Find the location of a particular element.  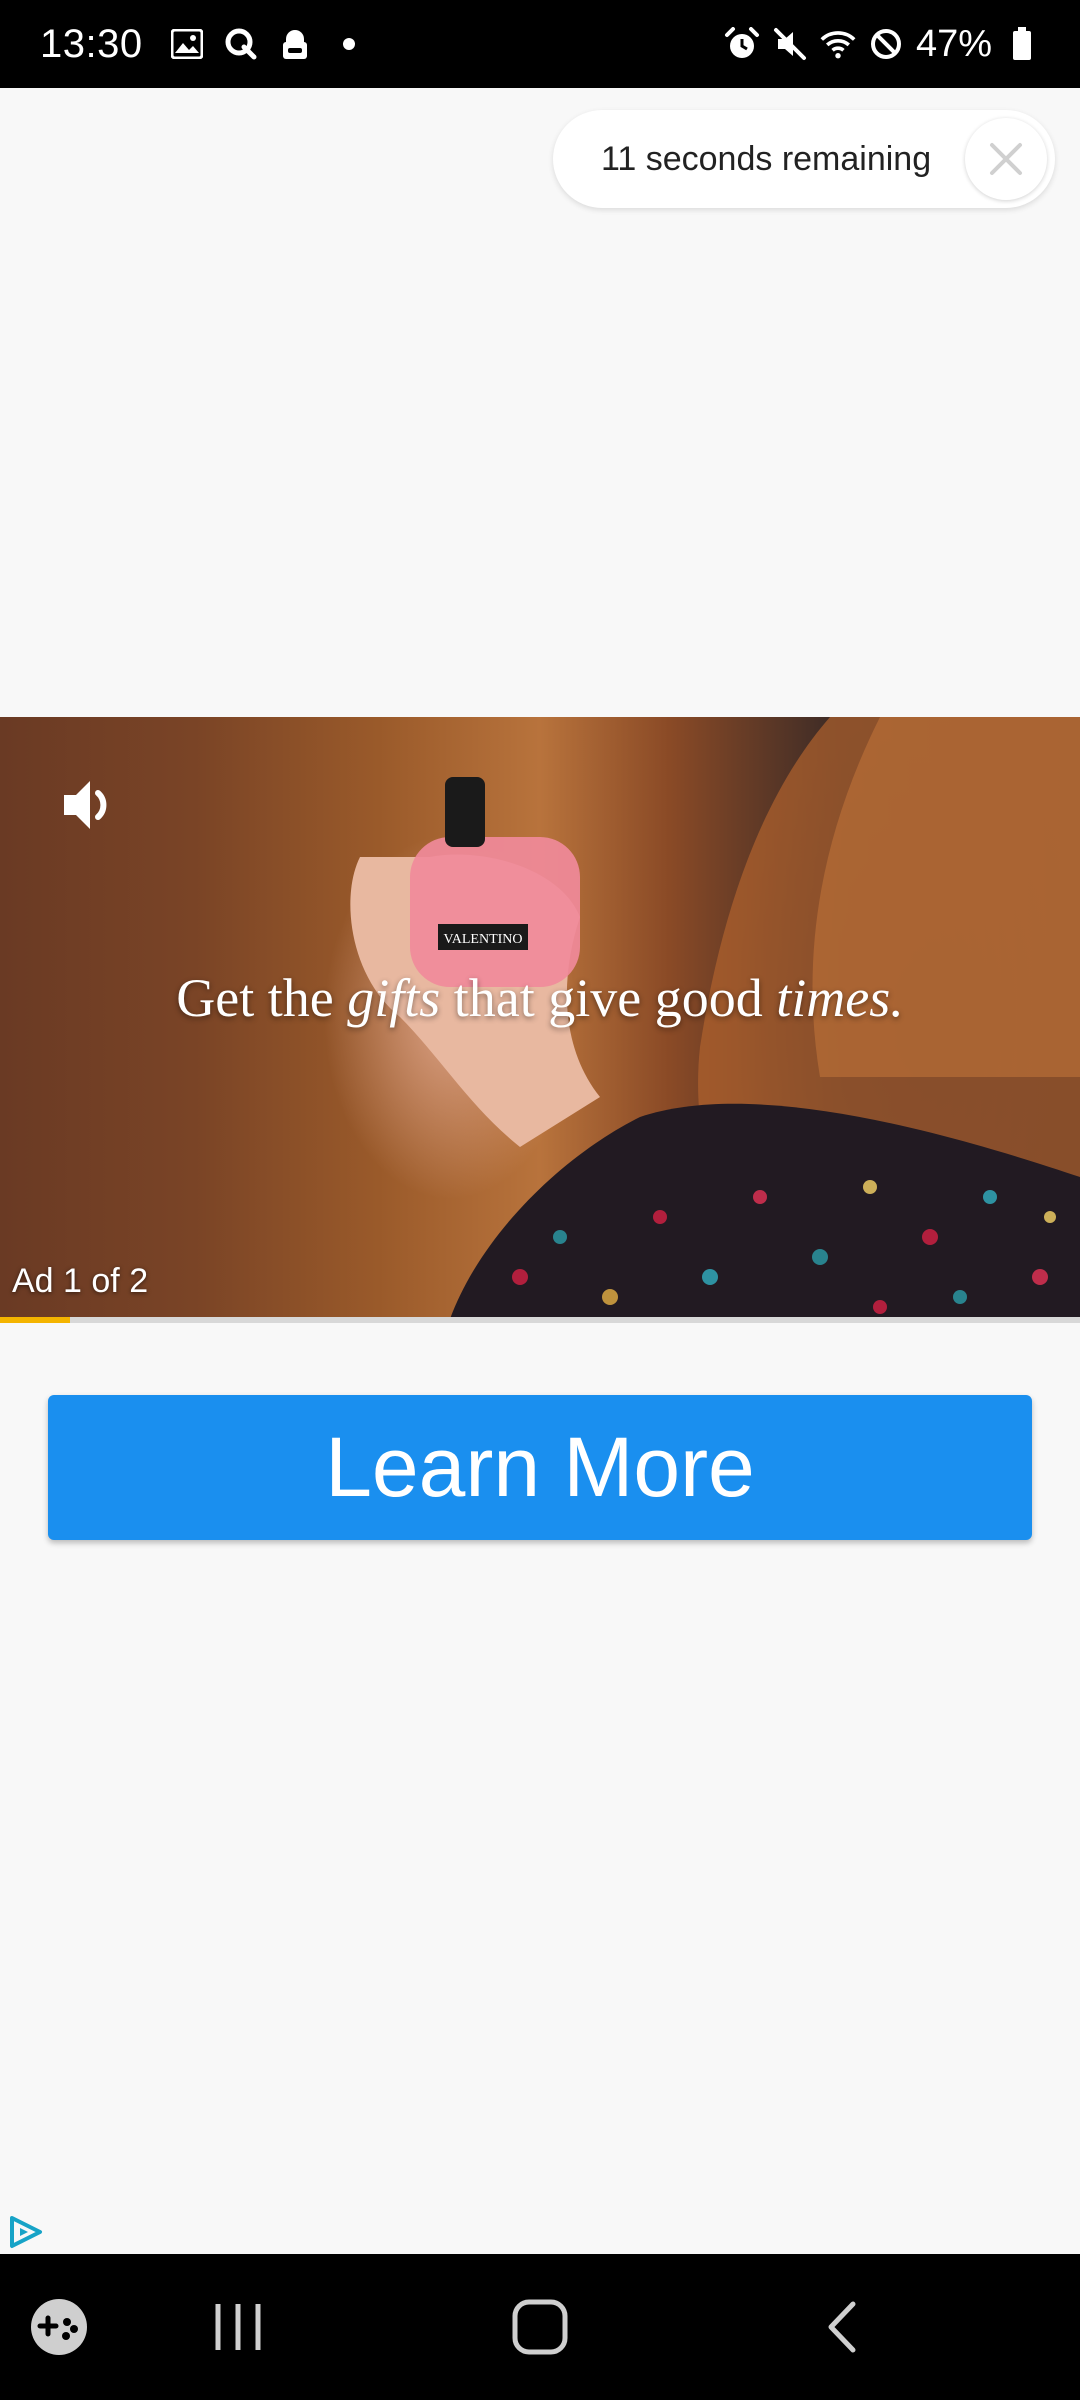

search-q-icon is located at coordinates (241, 44).